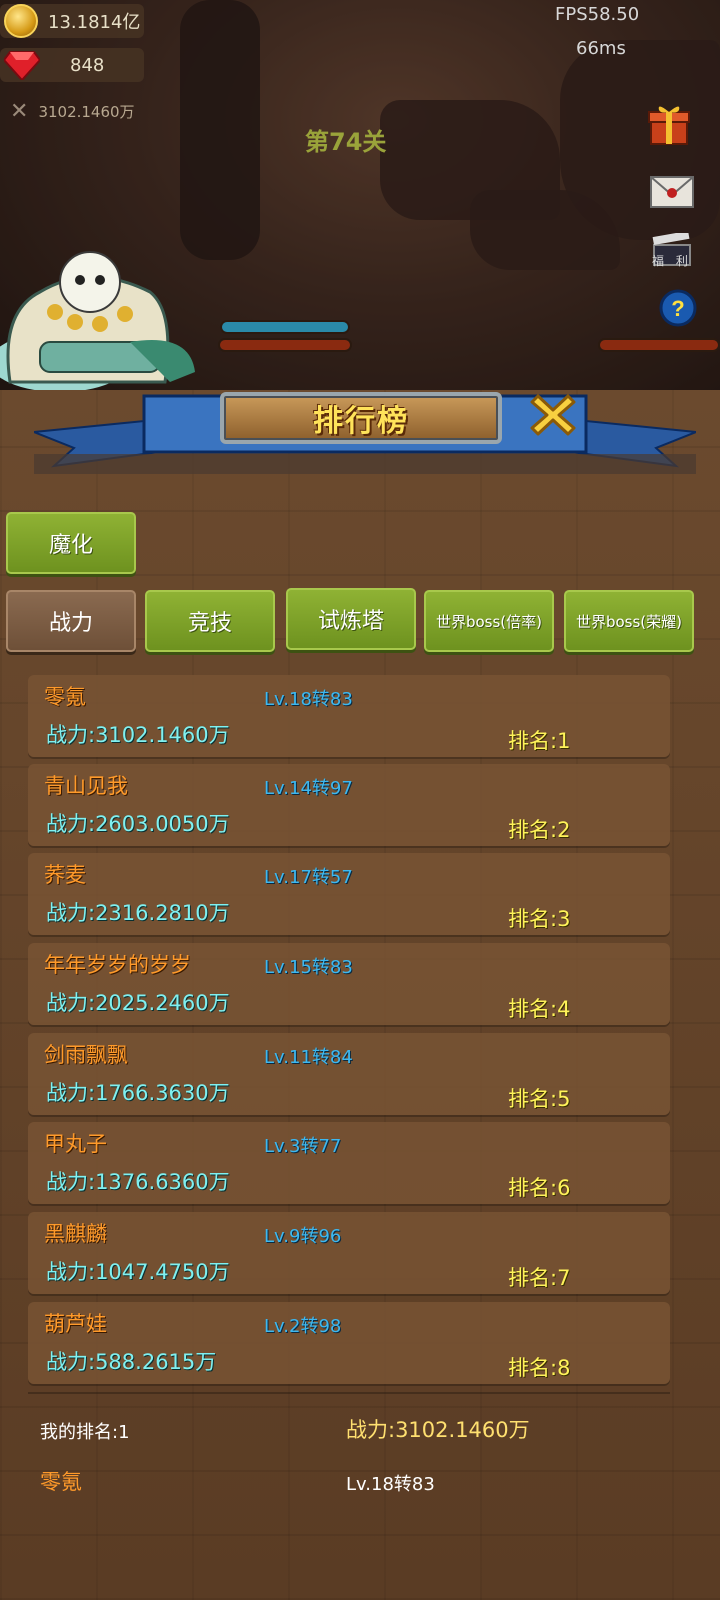 This screenshot has width=720, height=1600. I want to click on tab-demonize: 魔化, so click(71, 543).